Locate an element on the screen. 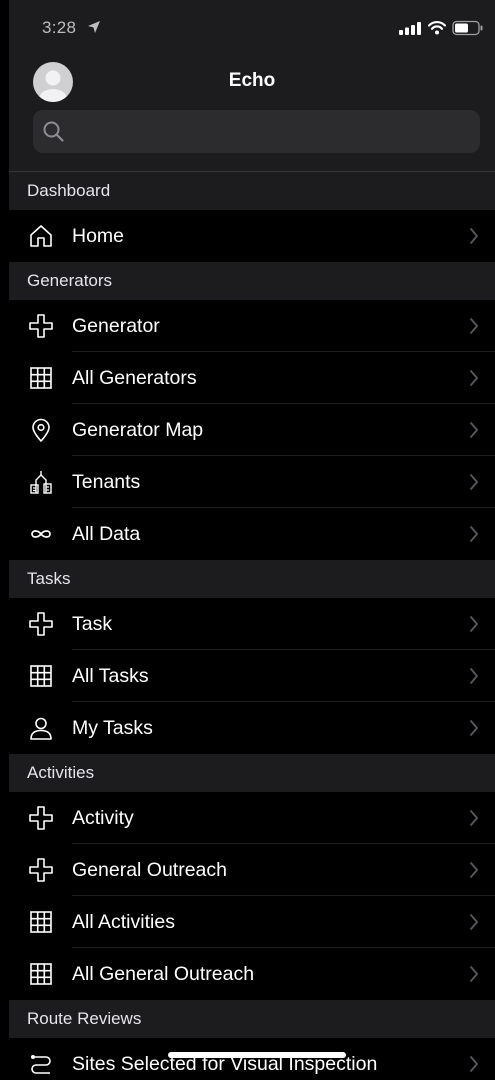 This screenshot has height=1080, width=495. menu-item-label: Activity is located at coordinates (103, 818).